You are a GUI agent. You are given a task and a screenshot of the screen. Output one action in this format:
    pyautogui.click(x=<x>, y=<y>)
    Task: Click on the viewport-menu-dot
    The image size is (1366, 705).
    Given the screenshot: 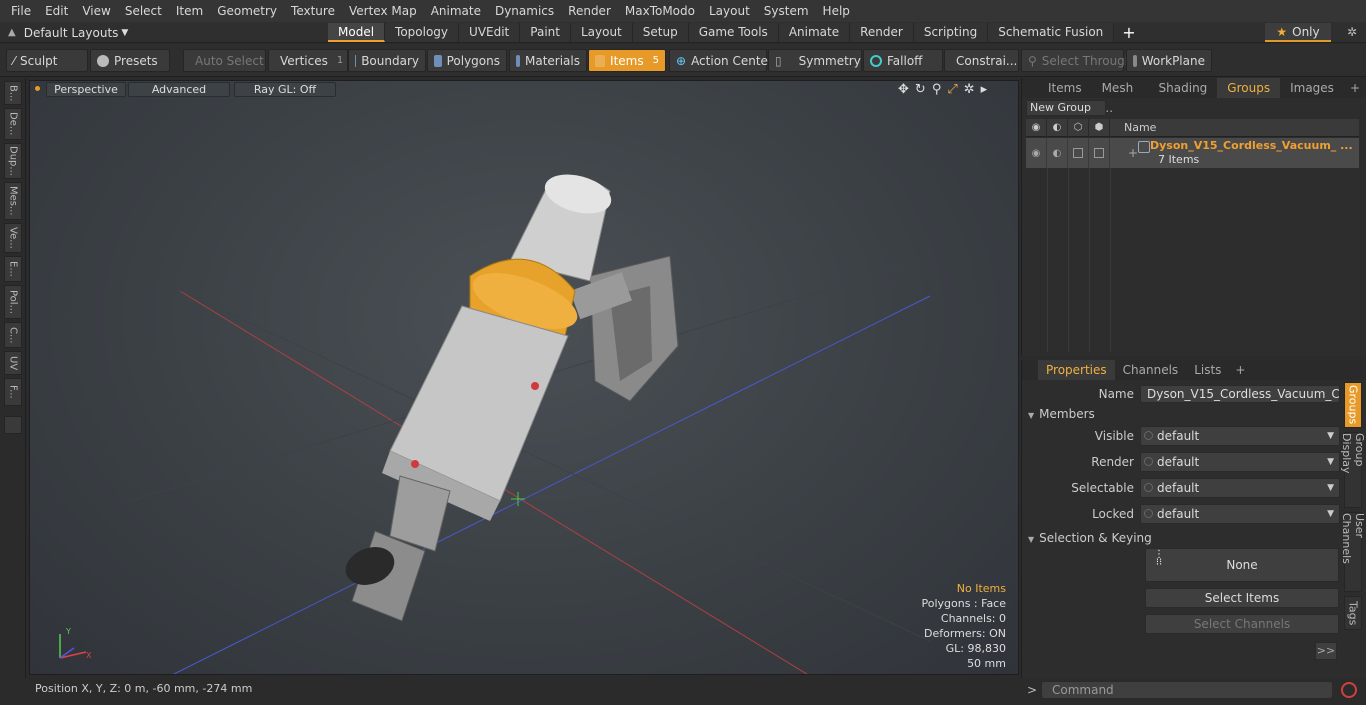 What is the action you would take?
    pyautogui.click(x=37, y=88)
    